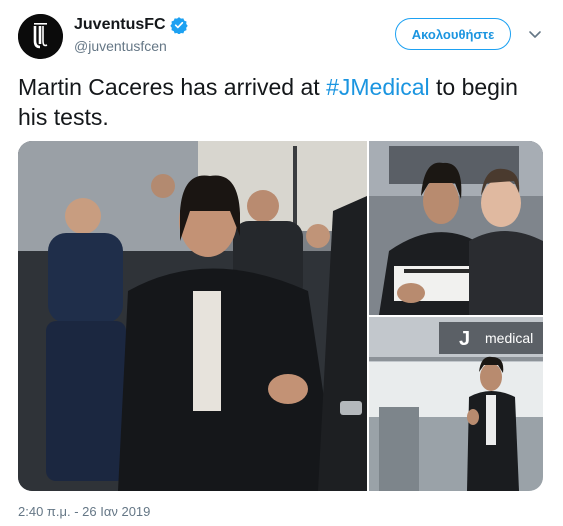 This screenshot has height=526, width=563. What do you see at coordinates (509, 338) in the screenshot?
I see `medical-sign-text: medical` at bounding box center [509, 338].